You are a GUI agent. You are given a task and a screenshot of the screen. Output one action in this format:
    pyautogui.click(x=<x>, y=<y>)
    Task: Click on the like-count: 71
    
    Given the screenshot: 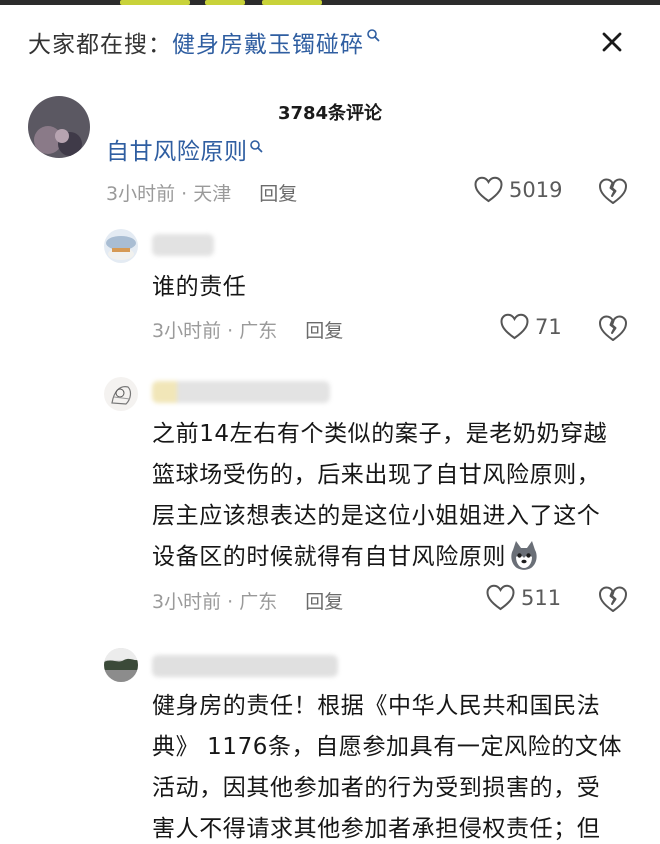 What is the action you would take?
    pyautogui.click(x=548, y=326)
    